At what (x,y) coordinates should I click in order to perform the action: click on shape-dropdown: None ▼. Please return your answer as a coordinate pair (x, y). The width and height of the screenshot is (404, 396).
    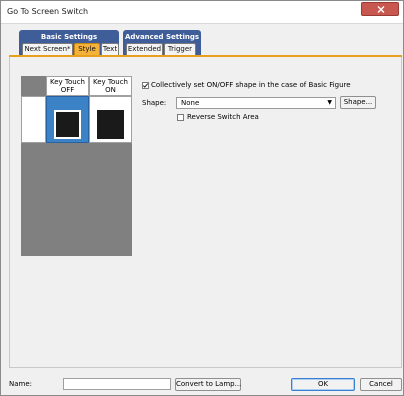
    Looking at the image, I should click on (256, 103).